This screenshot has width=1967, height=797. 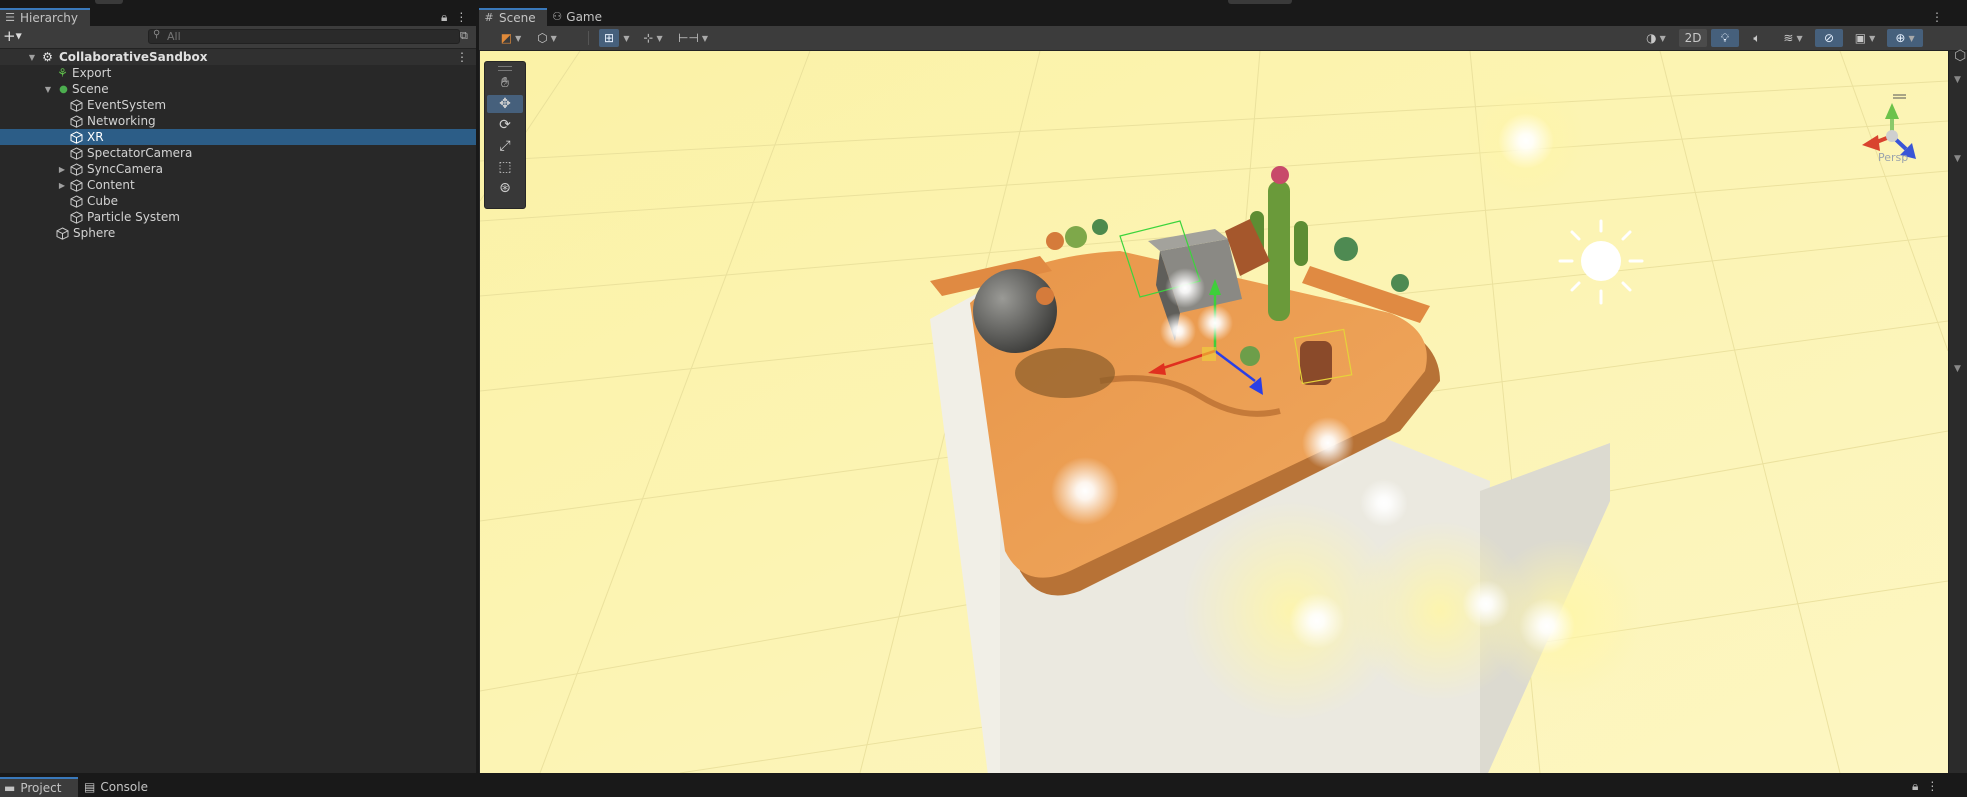 I want to click on scene-node-icon: ●, so click(x=63, y=89).